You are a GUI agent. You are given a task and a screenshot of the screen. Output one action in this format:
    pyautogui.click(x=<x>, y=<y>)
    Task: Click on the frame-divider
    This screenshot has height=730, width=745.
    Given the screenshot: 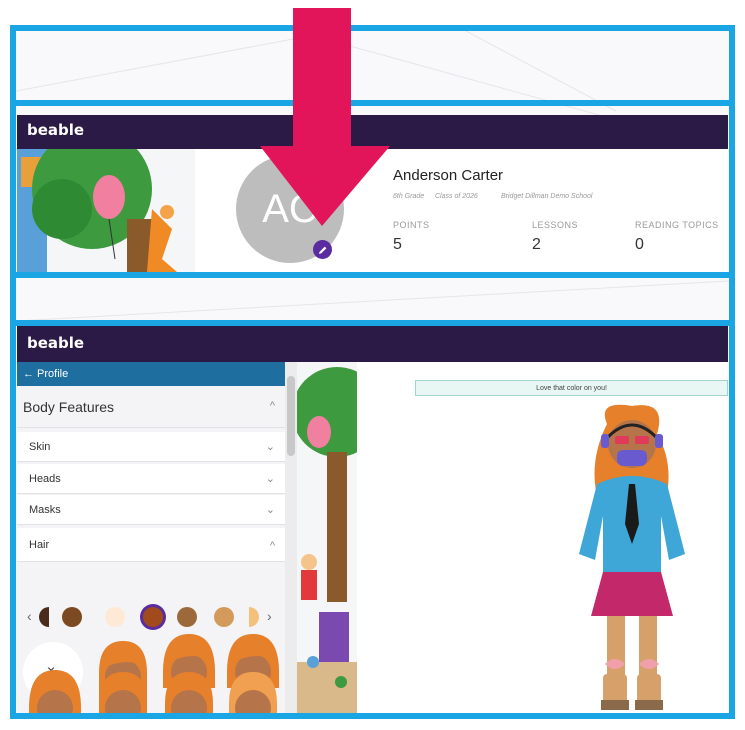 What is the action you would take?
    pyautogui.click(x=372, y=275)
    